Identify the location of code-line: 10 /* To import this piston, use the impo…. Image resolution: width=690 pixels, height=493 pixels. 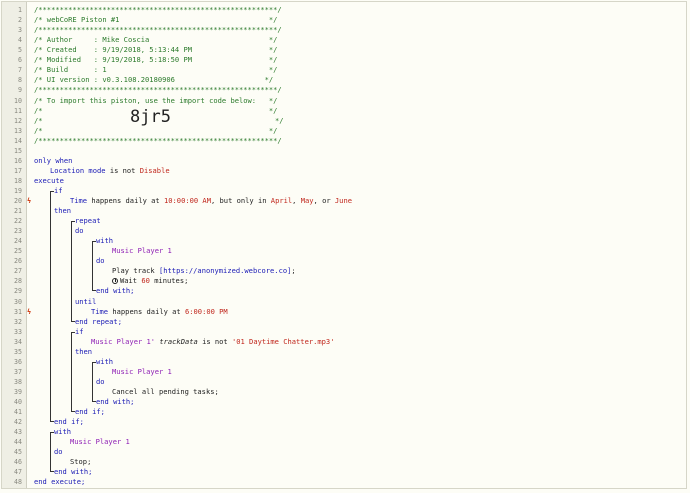
(344, 101).